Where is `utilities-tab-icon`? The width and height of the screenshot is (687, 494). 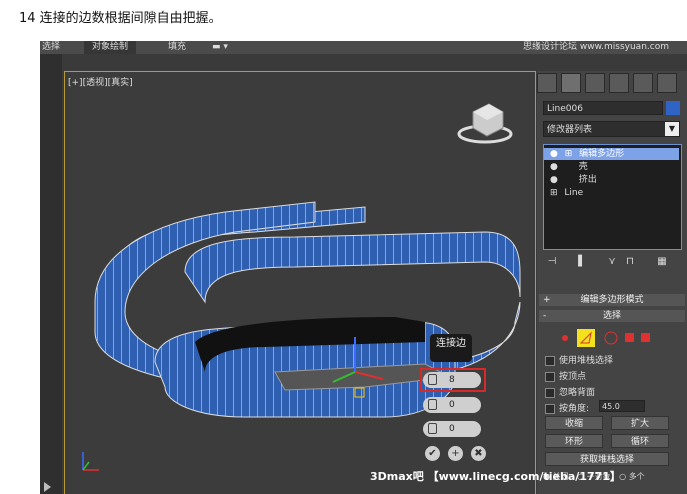
utilities-tab-icon is located at coordinates (667, 83).